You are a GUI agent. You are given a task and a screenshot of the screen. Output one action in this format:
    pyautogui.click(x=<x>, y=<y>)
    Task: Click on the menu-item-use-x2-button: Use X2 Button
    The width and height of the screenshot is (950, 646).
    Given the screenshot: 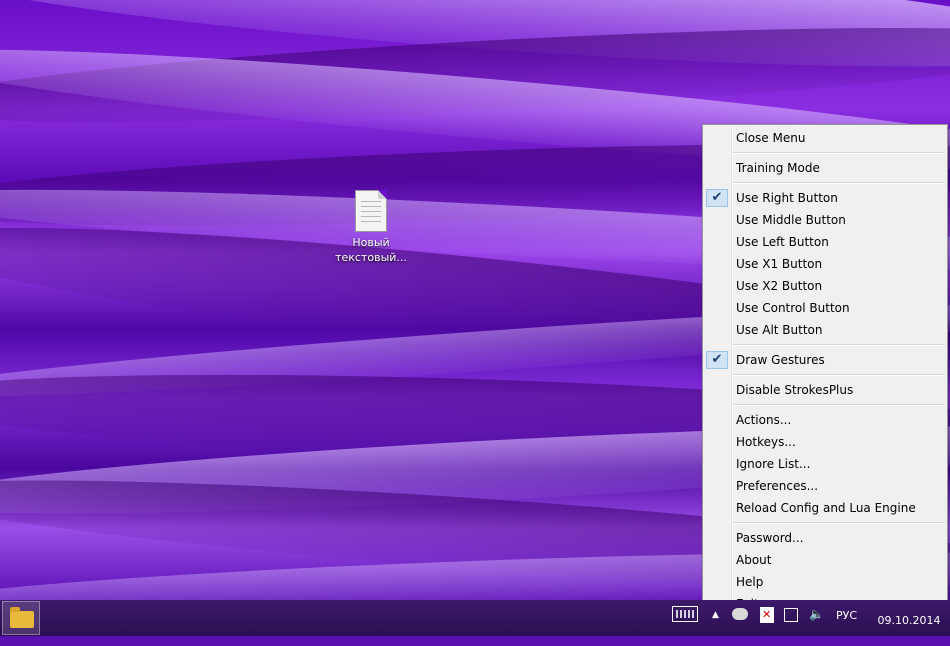 What is the action you would take?
    pyautogui.click(x=825, y=286)
    